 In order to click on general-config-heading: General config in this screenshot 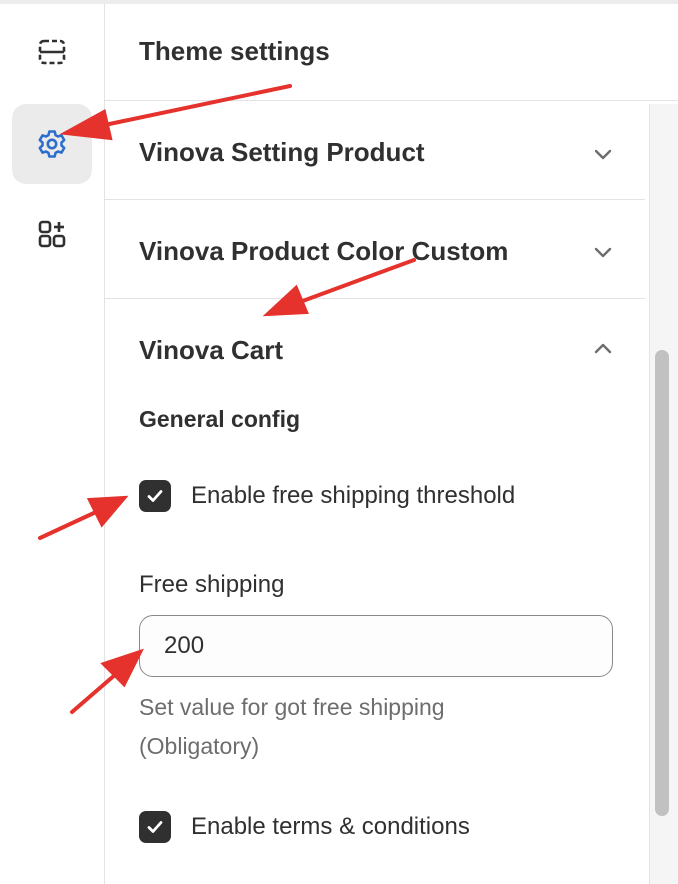, I will do `click(220, 419)`.